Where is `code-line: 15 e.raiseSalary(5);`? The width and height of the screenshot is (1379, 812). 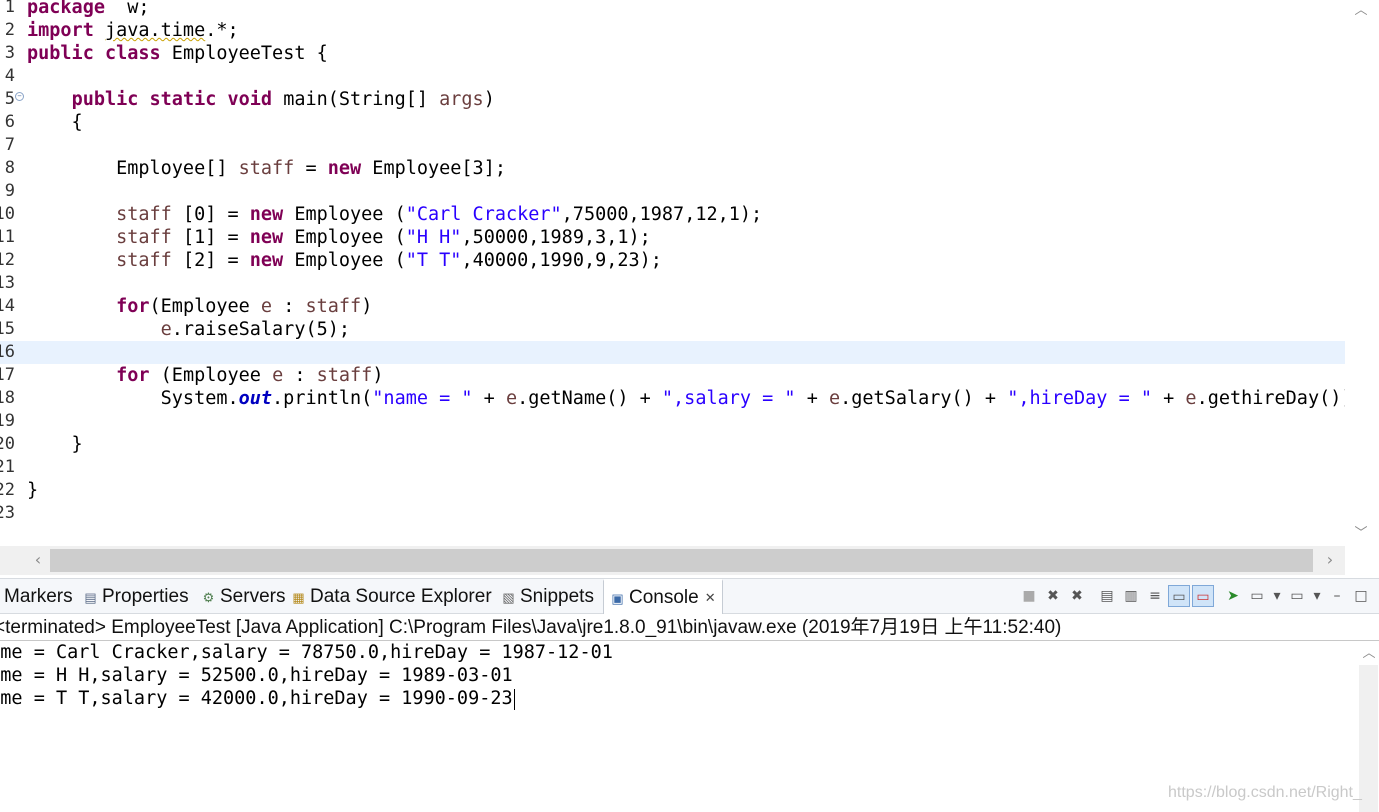 code-line: 15 e.raiseSalary(5); is located at coordinates (672, 329).